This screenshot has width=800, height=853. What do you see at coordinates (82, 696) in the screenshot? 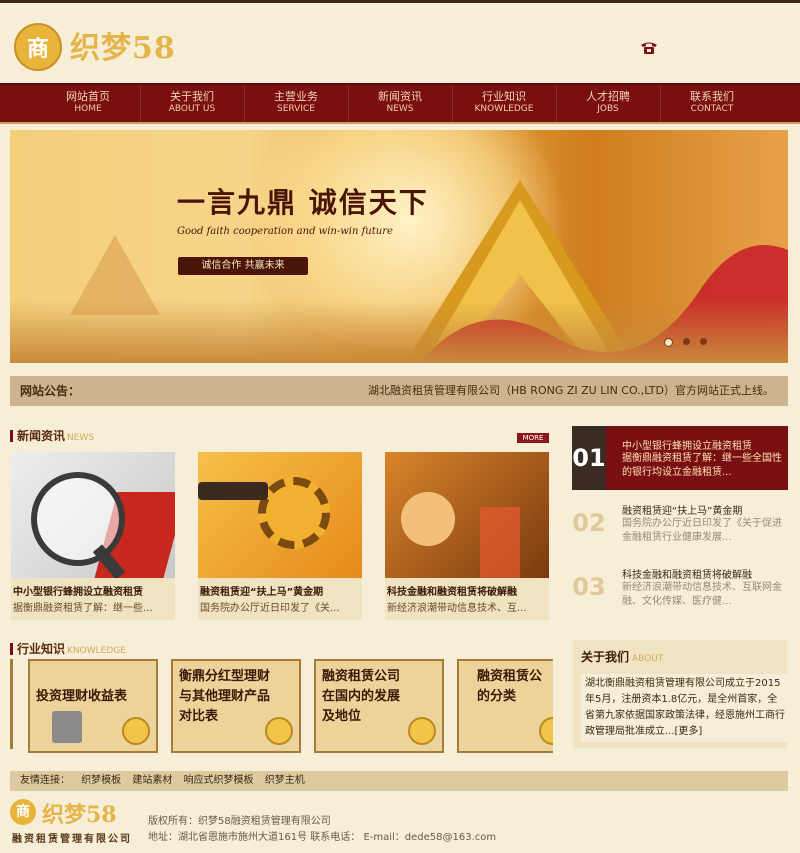
I see `knowledge-card-line: 投资理财收益表` at bounding box center [82, 696].